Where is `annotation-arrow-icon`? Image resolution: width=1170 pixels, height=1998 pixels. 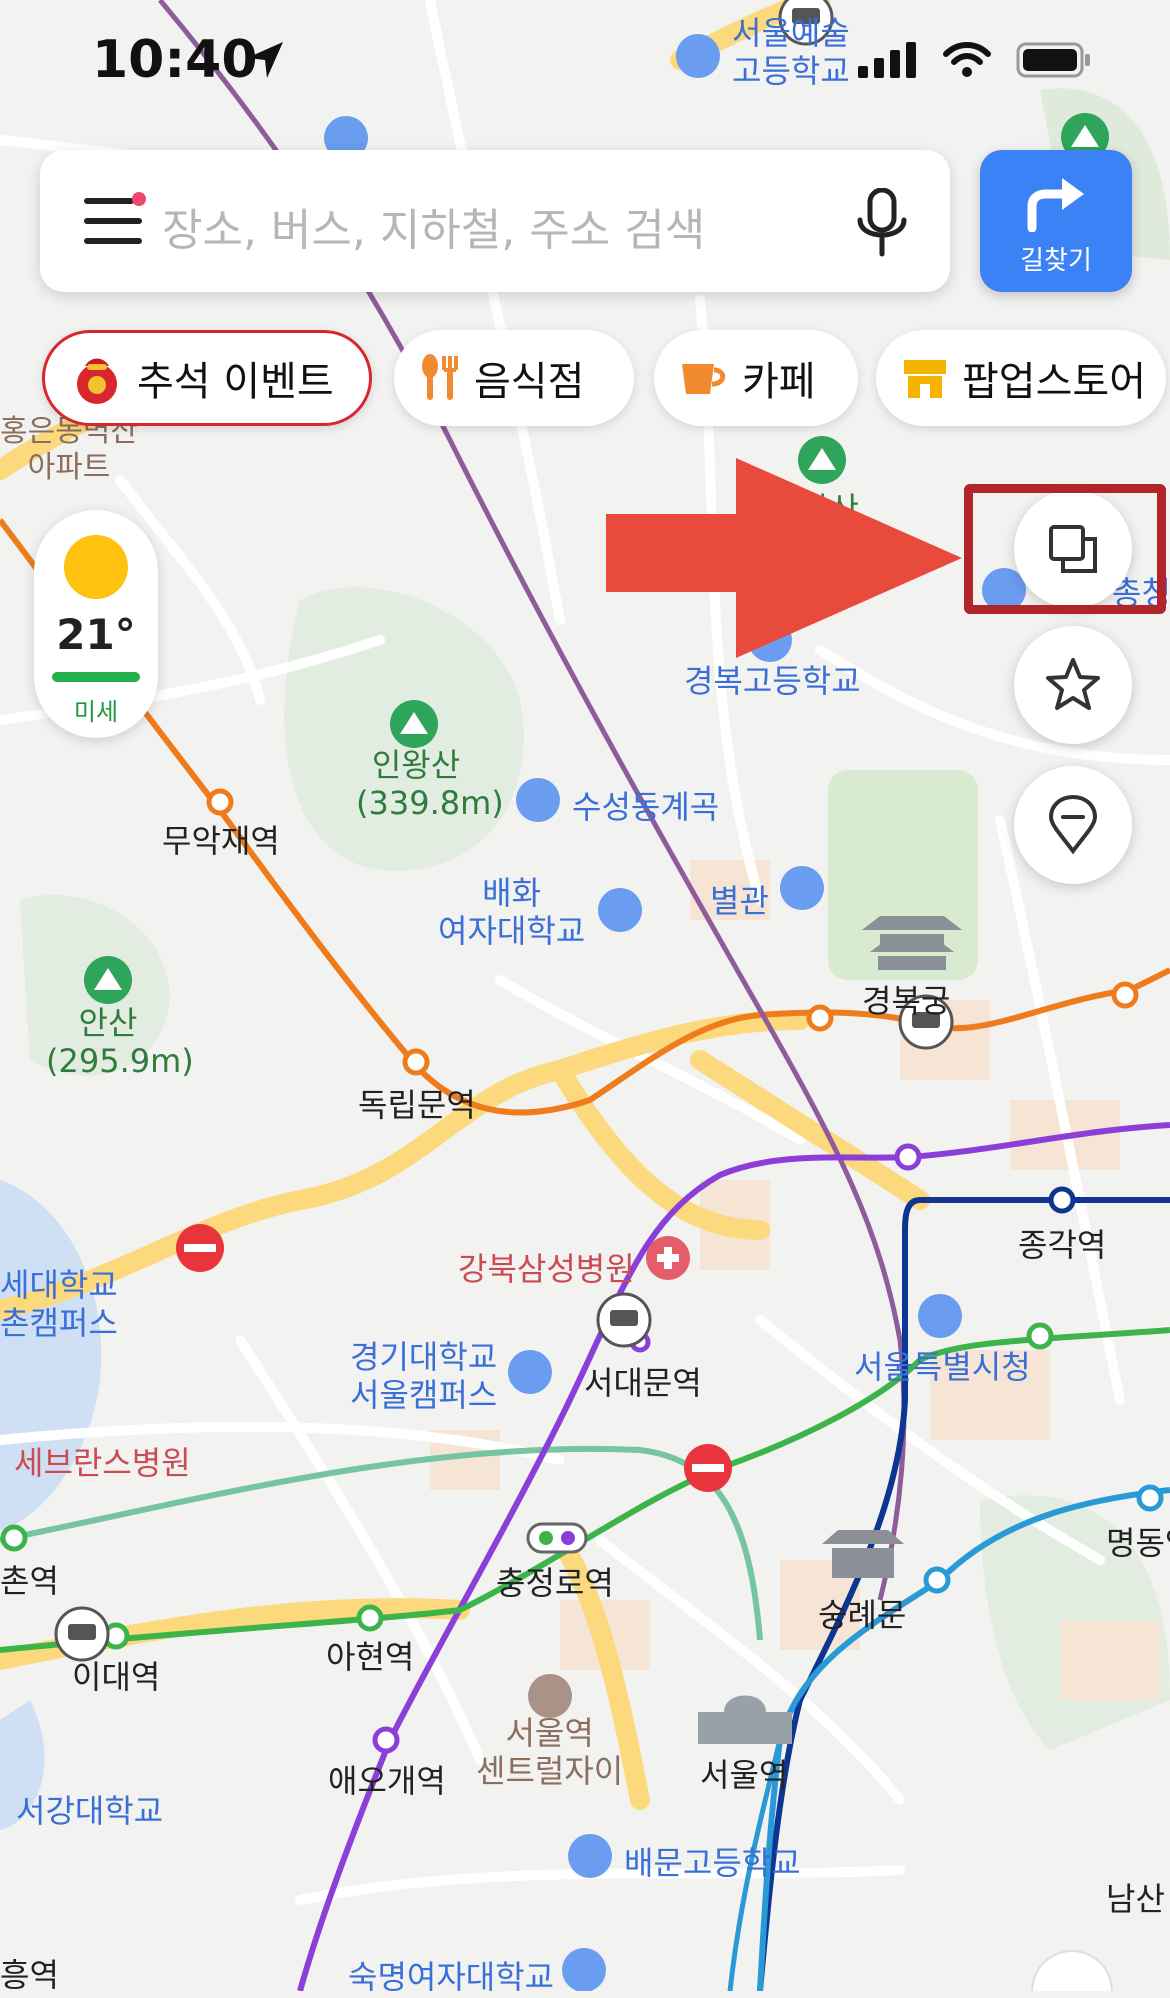 annotation-arrow-icon is located at coordinates (784, 558).